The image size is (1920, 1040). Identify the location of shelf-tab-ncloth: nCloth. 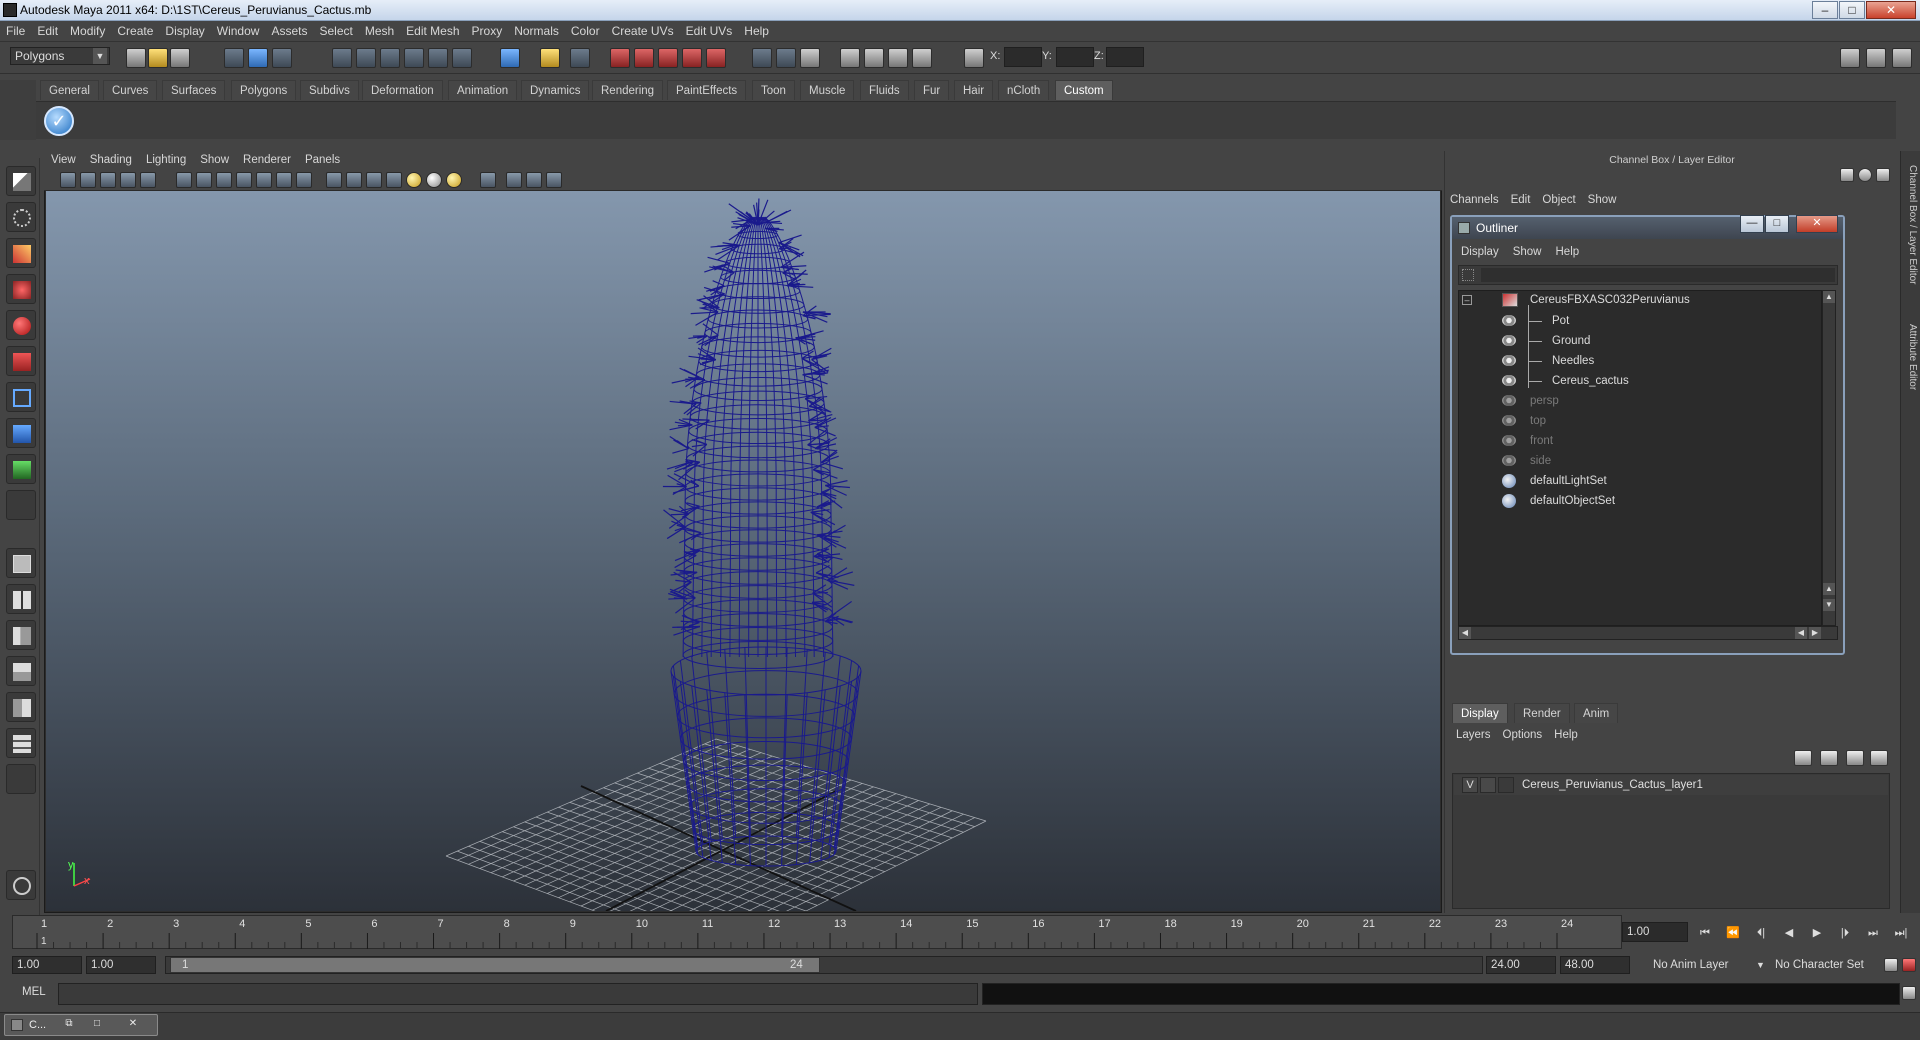
(1024, 90).